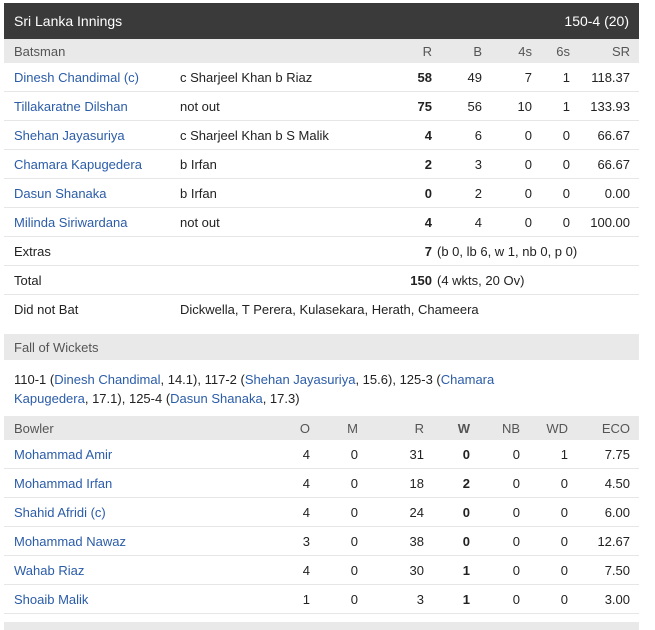  What do you see at coordinates (60, 512) in the screenshot?
I see `bowler-name-link: Shahid Afridi (c)` at bounding box center [60, 512].